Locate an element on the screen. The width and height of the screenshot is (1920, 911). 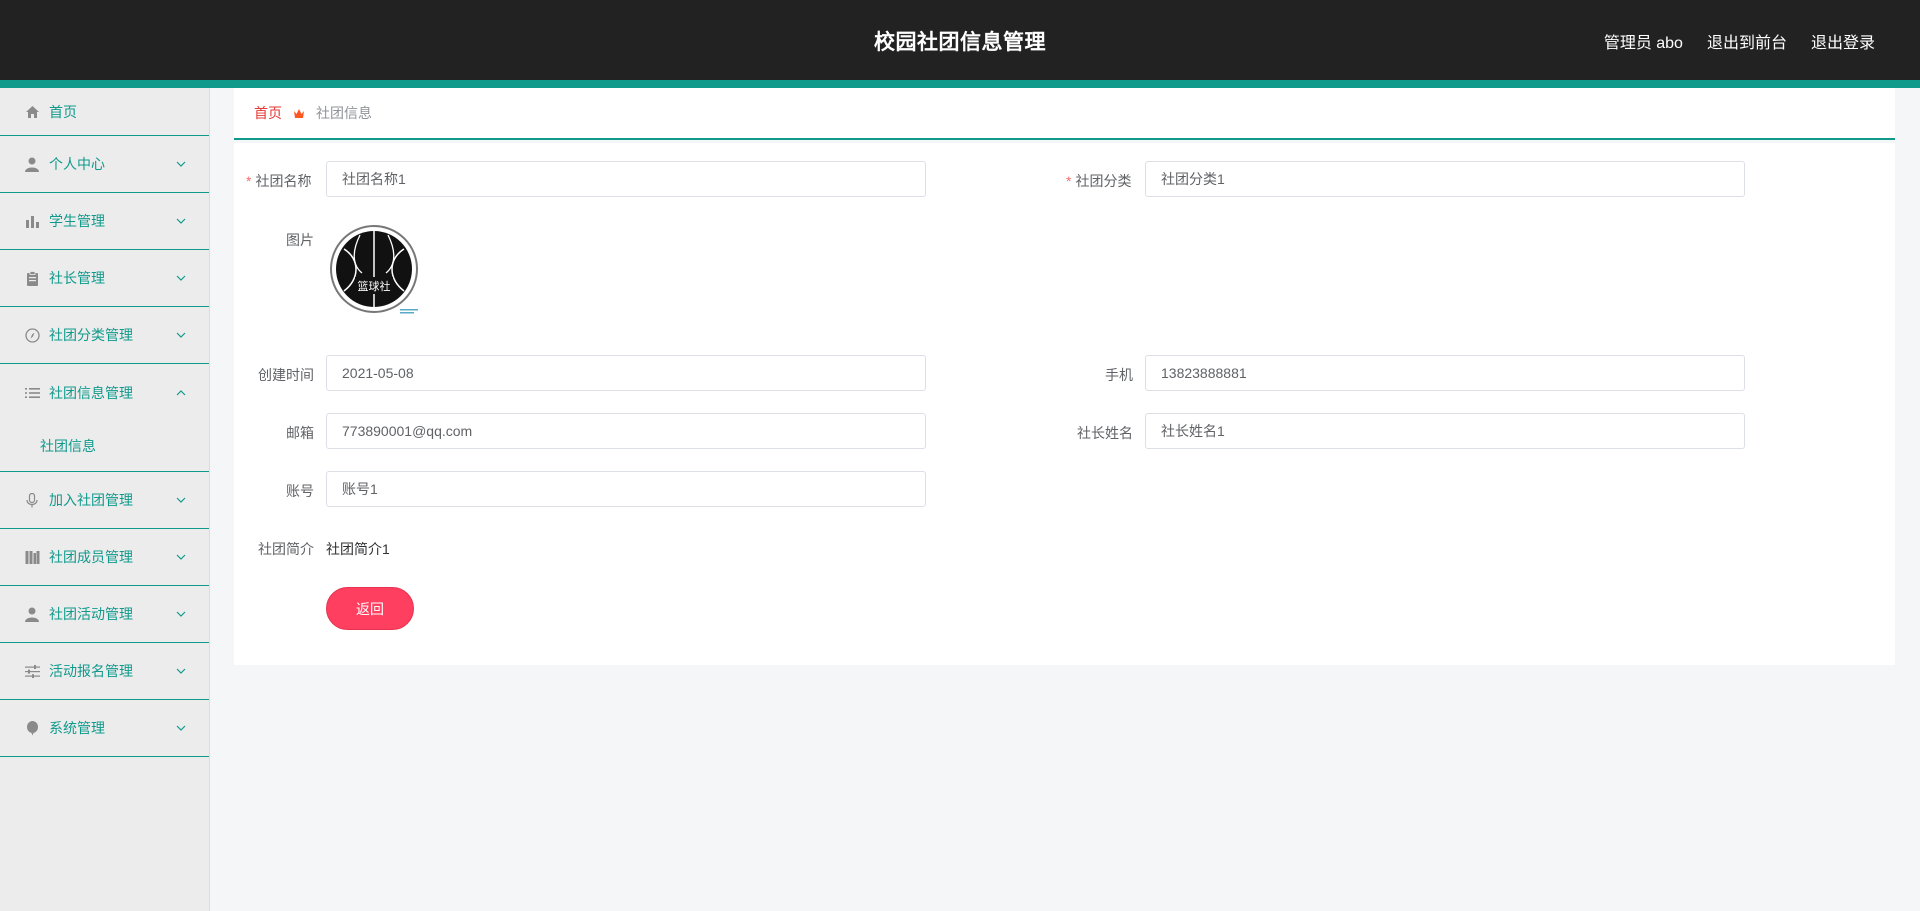
club-logo-text: 篮球社 is located at coordinates (374, 286).